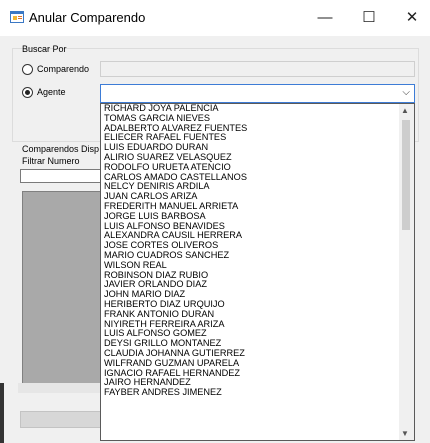 This screenshot has width=430, height=443. Describe the element at coordinates (27, 69) in the screenshot. I see `radio-comparendo` at that location.